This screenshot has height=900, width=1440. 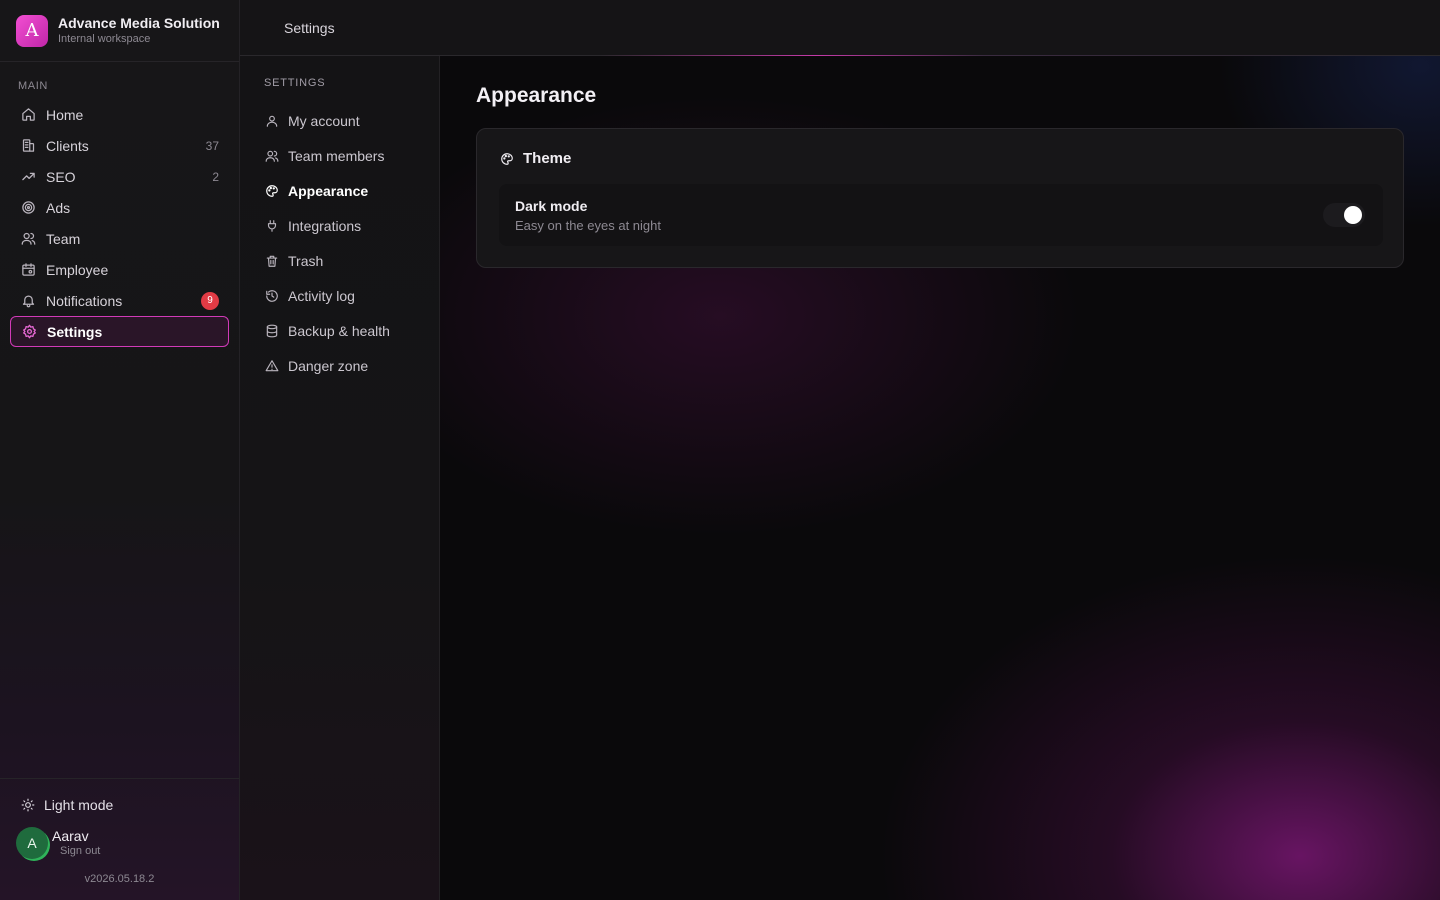 I want to click on light-mode-toggle: Light mode, so click(x=129, y=805).